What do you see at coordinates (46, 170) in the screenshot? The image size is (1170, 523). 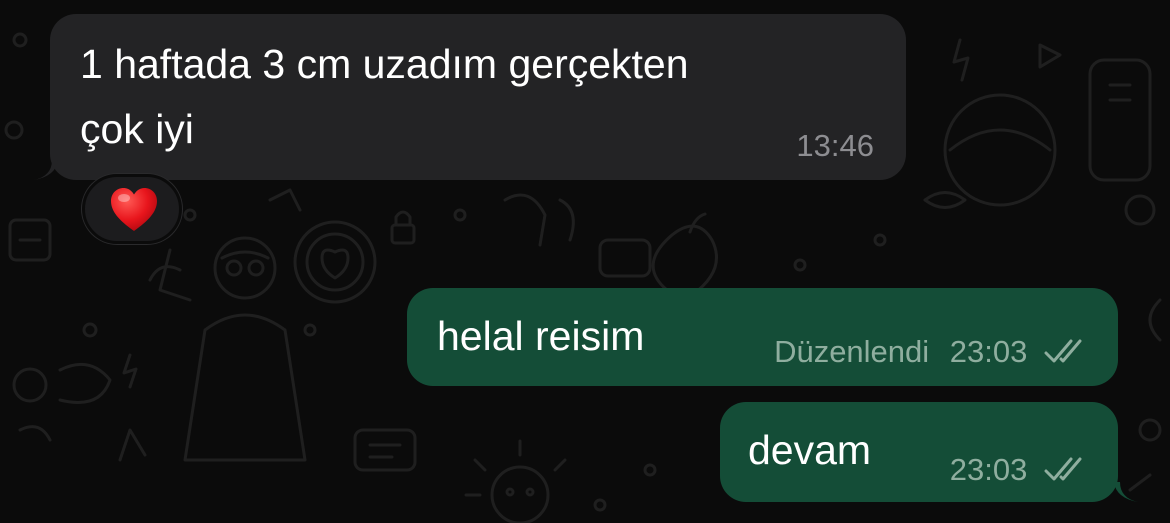 I see `incoming-bubble-tail` at bounding box center [46, 170].